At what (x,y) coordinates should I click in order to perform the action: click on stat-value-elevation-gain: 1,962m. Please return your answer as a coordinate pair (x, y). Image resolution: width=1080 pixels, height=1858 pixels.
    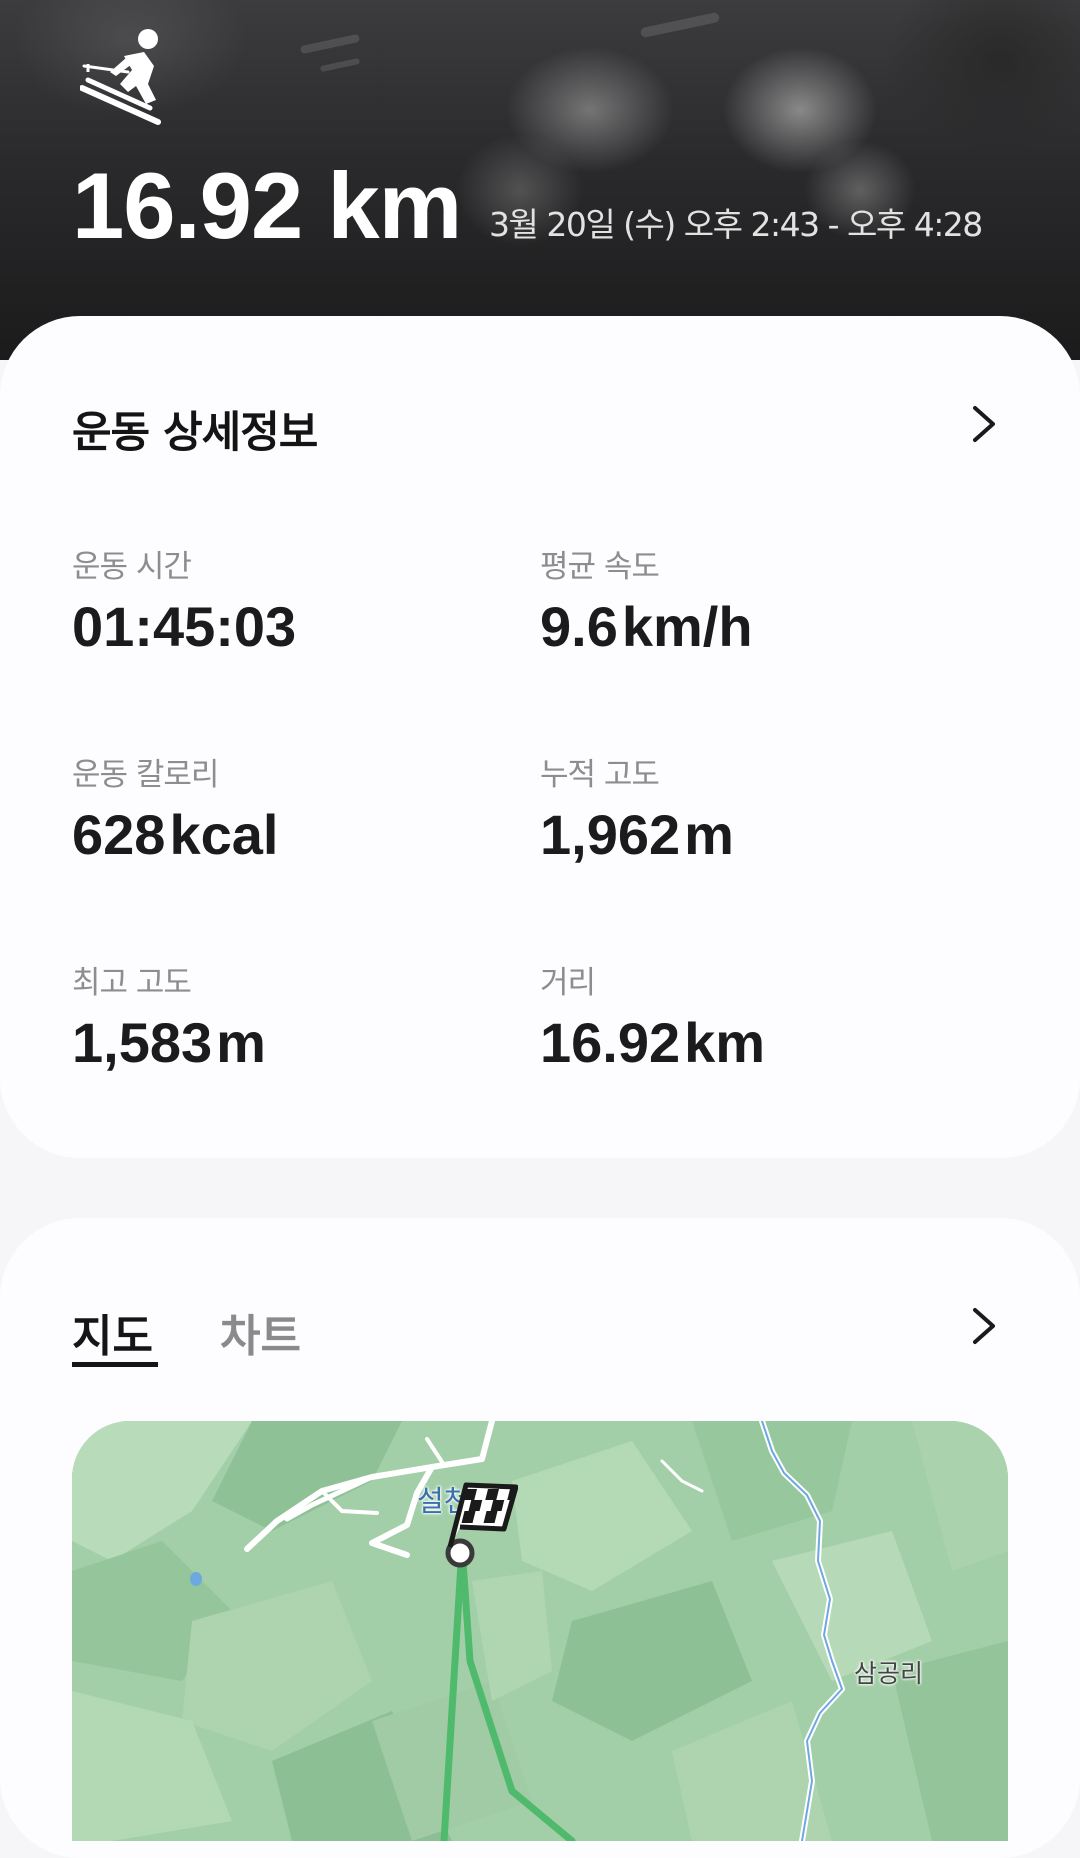
    Looking at the image, I should click on (637, 834).